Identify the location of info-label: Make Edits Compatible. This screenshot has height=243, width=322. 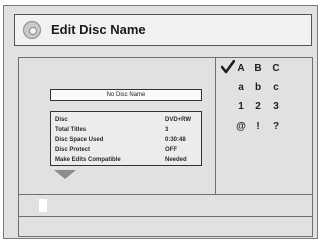
(88, 160).